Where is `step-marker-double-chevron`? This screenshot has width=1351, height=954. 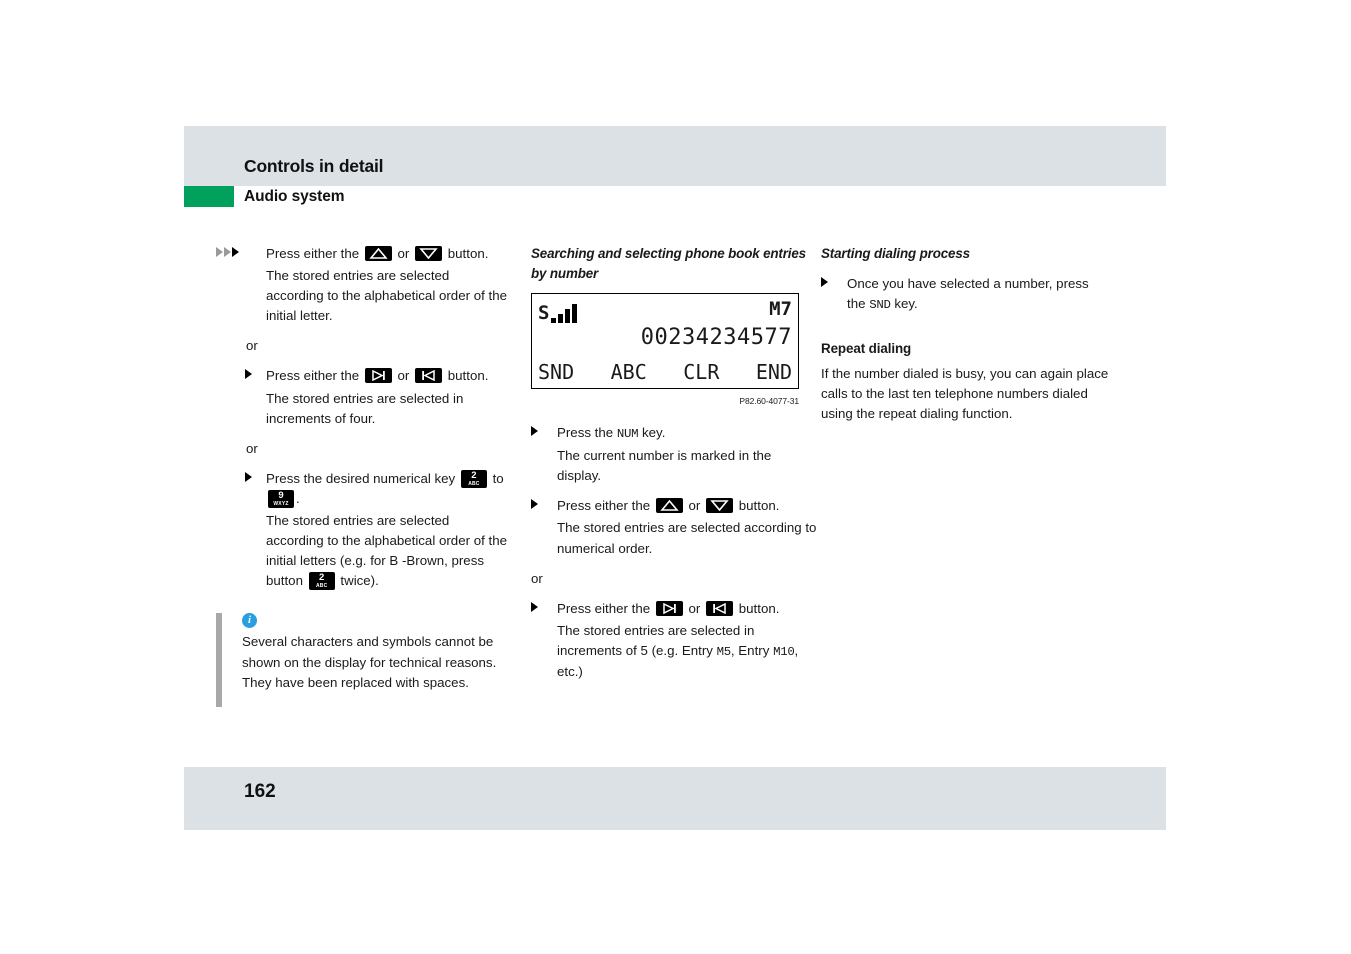 step-marker-double-chevron is located at coordinates (239, 254).